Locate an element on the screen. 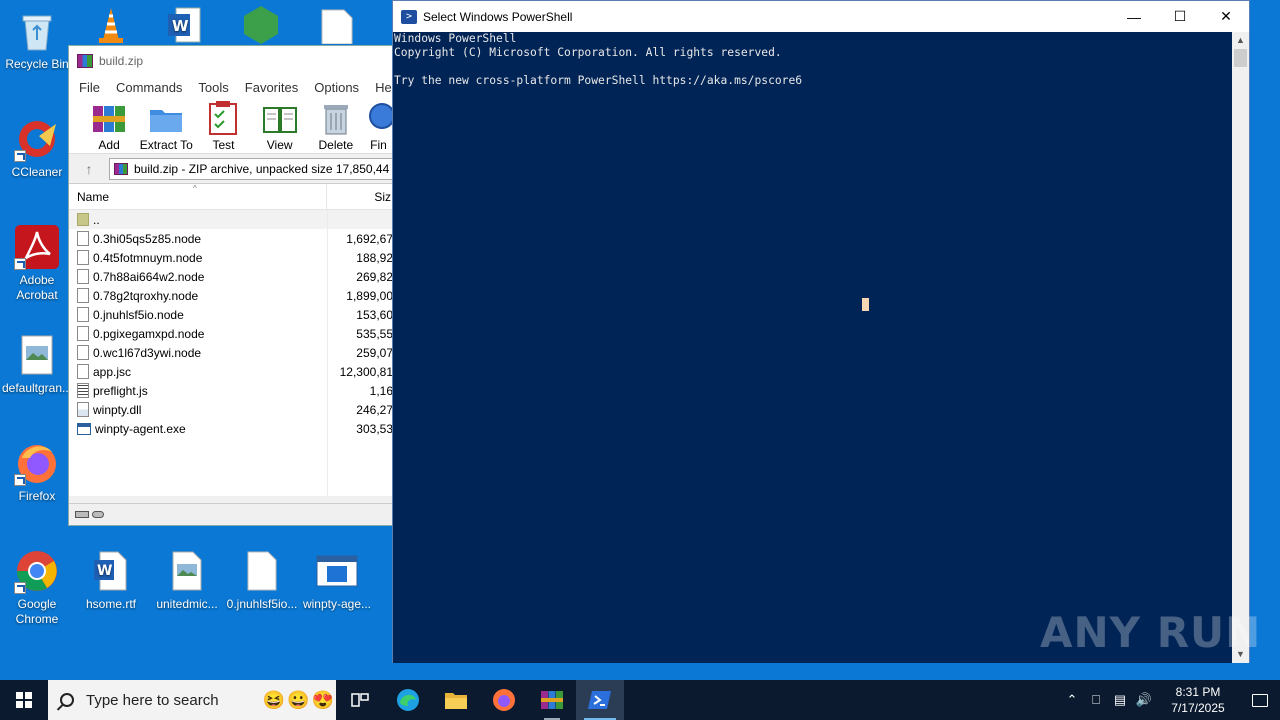  menu-help: Help is located at coordinates (380, 87).